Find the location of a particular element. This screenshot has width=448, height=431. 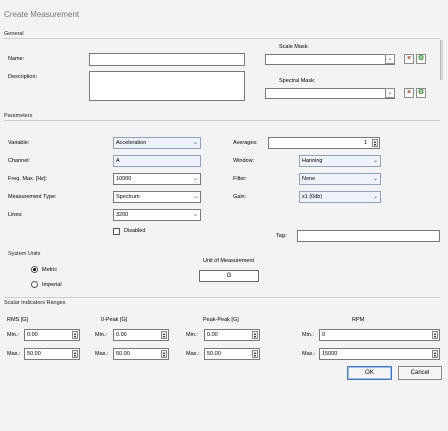

description-input is located at coordinates (167, 86).